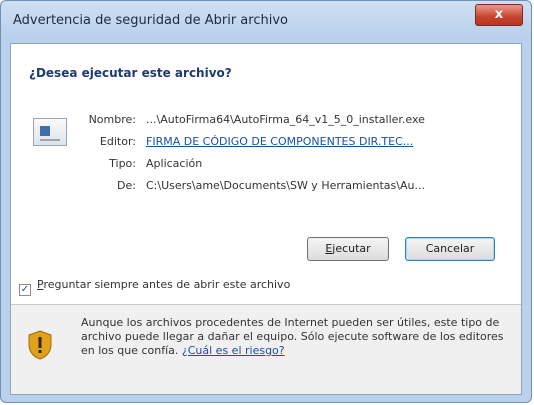 This screenshot has width=534, height=405. Describe the element at coordinates (233, 350) in the screenshot. I see `risk-link: ¿Cuál es el riesgo?` at that location.